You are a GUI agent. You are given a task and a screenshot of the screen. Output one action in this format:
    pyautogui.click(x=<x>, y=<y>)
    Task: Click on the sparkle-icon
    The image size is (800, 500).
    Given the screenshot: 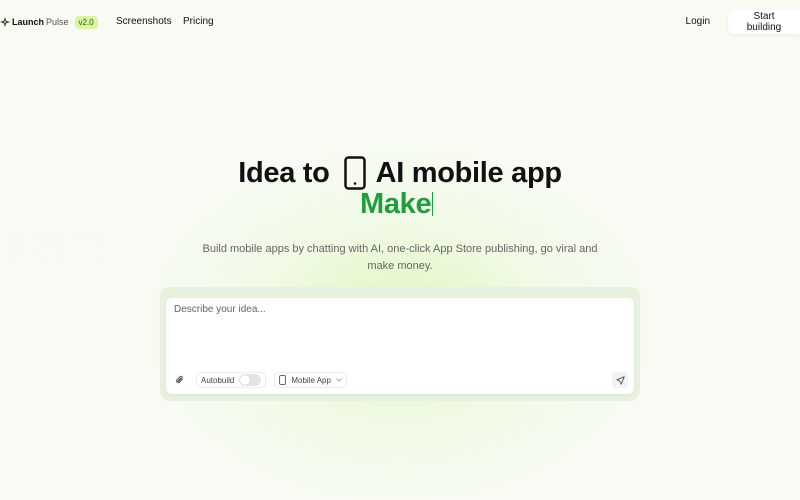 What is the action you would take?
    pyautogui.click(x=5, y=22)
    